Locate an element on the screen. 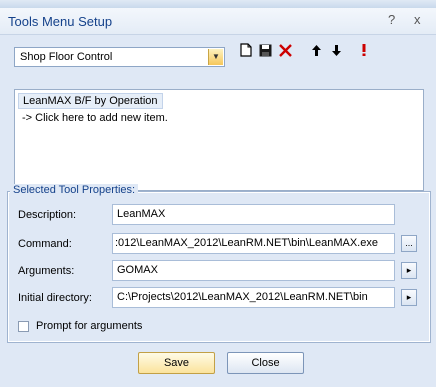 This screenshot has width=436, height=387. move-down-icon is located at coordinates (336, 53).